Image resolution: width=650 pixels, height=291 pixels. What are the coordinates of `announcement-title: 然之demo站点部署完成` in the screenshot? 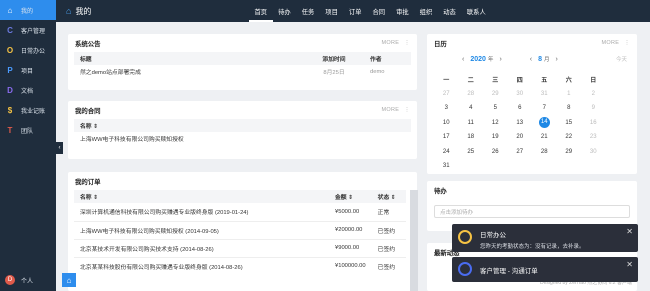 It's located at (189, 71).